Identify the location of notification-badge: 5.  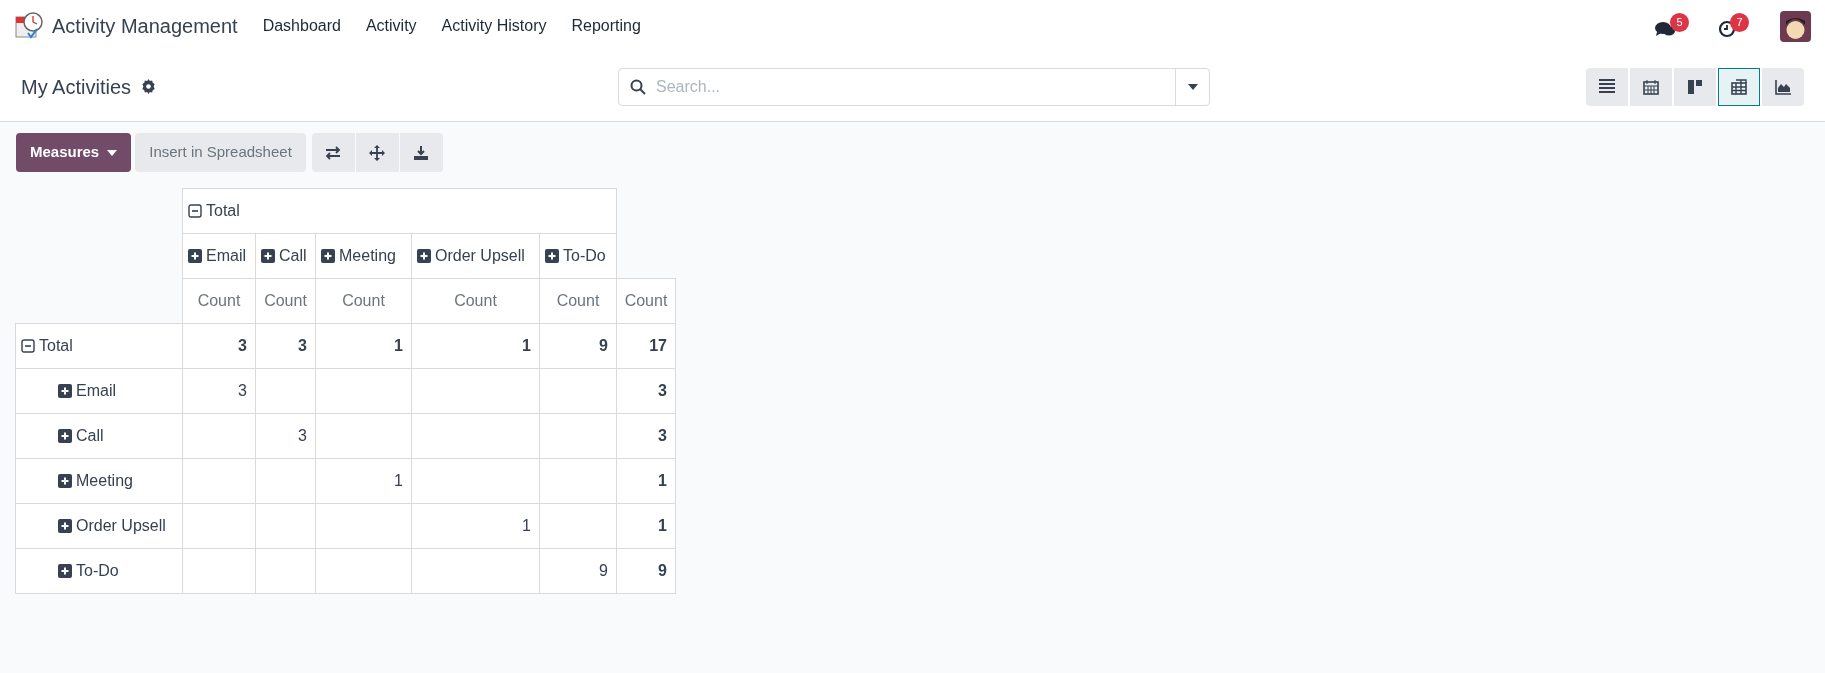
(1679, 22).